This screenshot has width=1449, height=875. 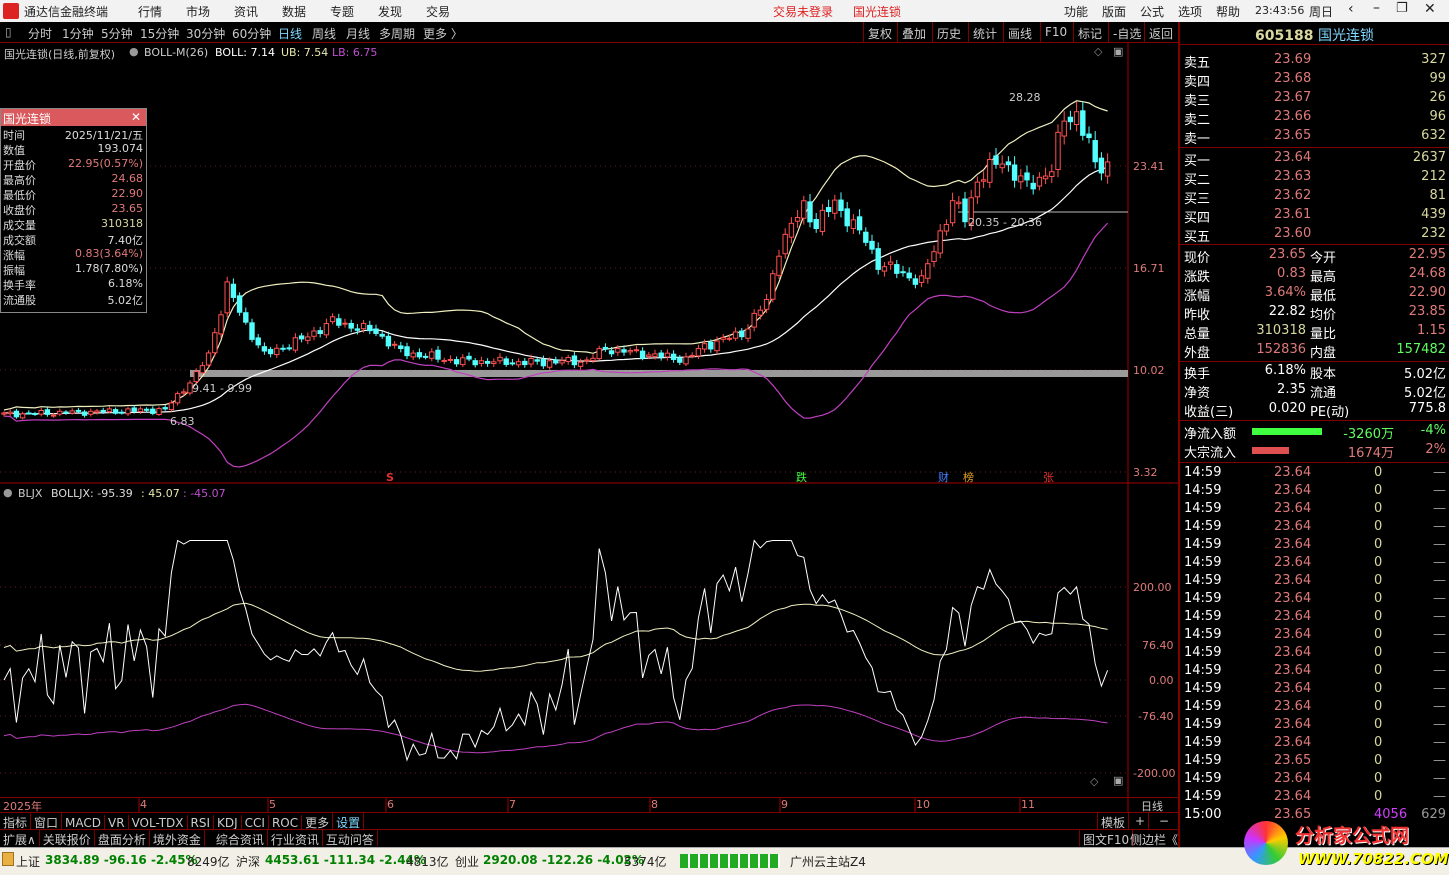 I want to click on stat-label: 涨幅, so click(x=1197, y=296).